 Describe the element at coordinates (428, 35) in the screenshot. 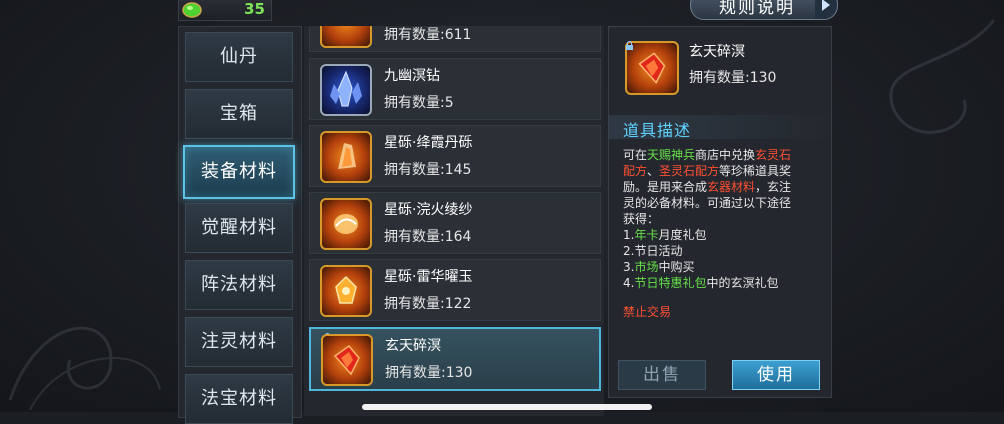

I see `item-quantity: 拥有数量:611` at that location.